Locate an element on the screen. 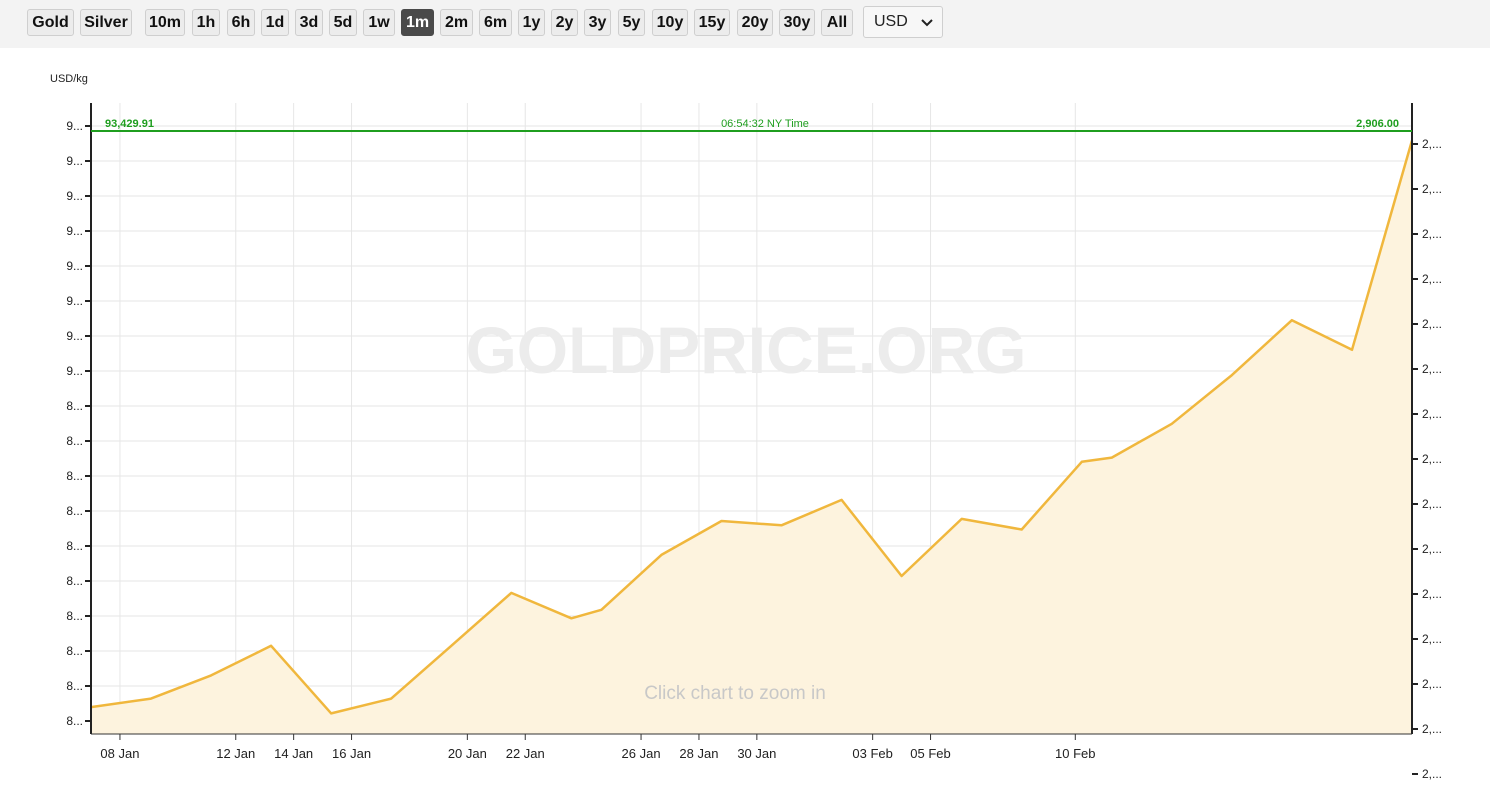 The width and height of the screenshot is (1490, 786). x-tick-label: 28 Jan is located at coordinates (698, 753).